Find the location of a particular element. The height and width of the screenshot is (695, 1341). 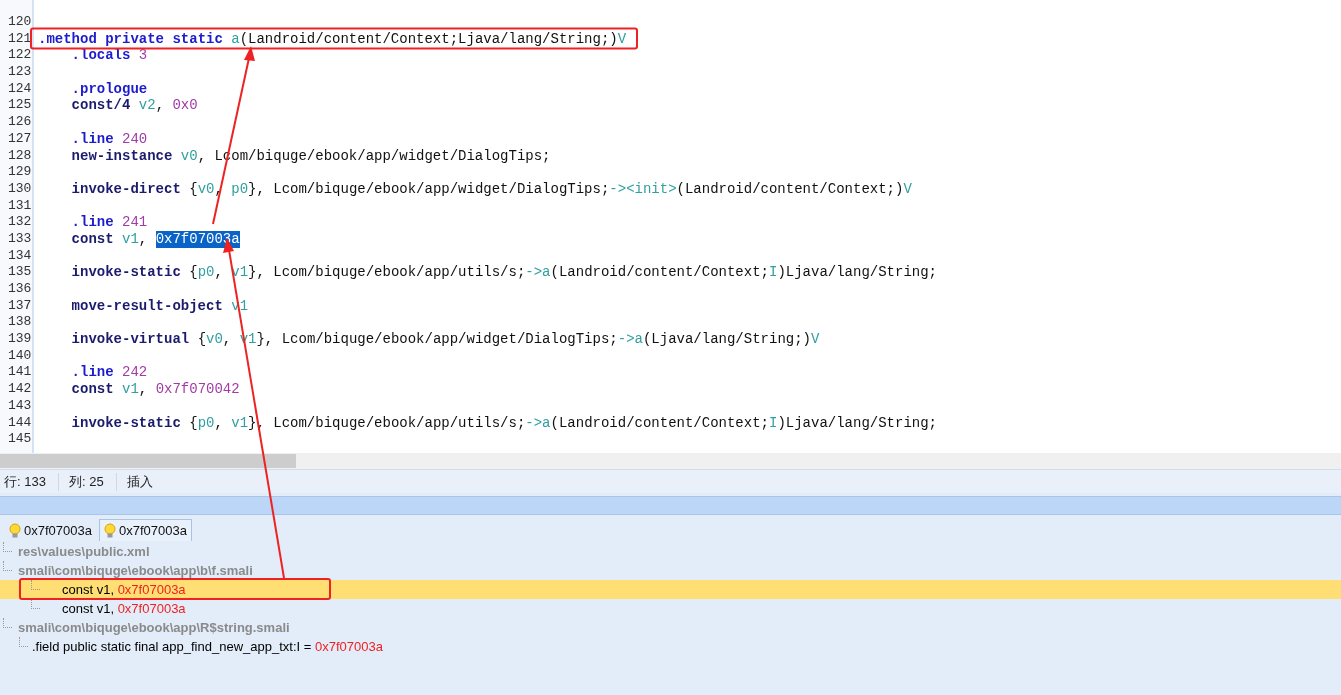

code-token: move-result-object is located at coordinates (147, 306).